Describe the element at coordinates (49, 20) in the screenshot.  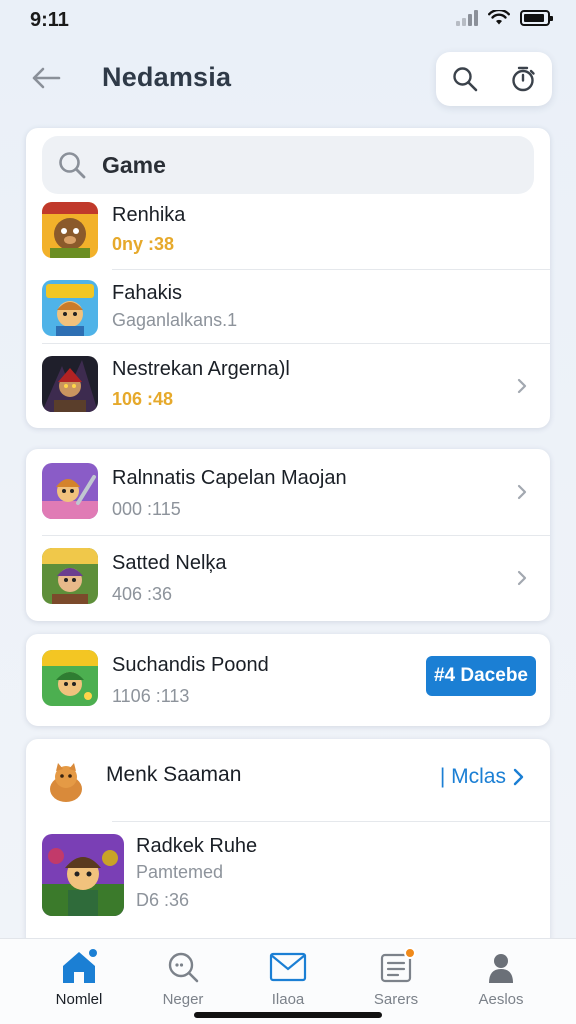
I see `status-time: 9:11` at that location.